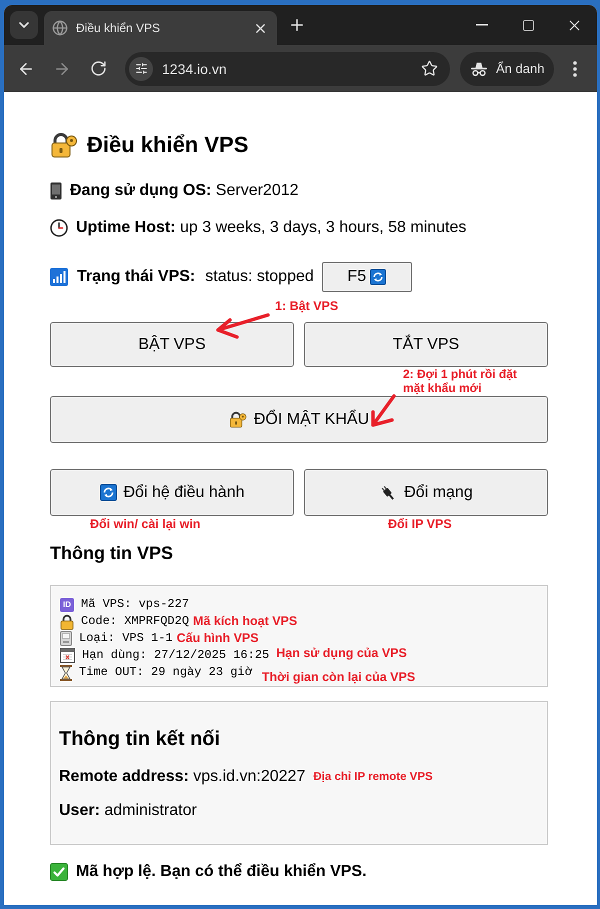  Describe the element at coordinates (306, 306) in the screenshot. I see `annotation-note: 1: Bật VPS` at that location.